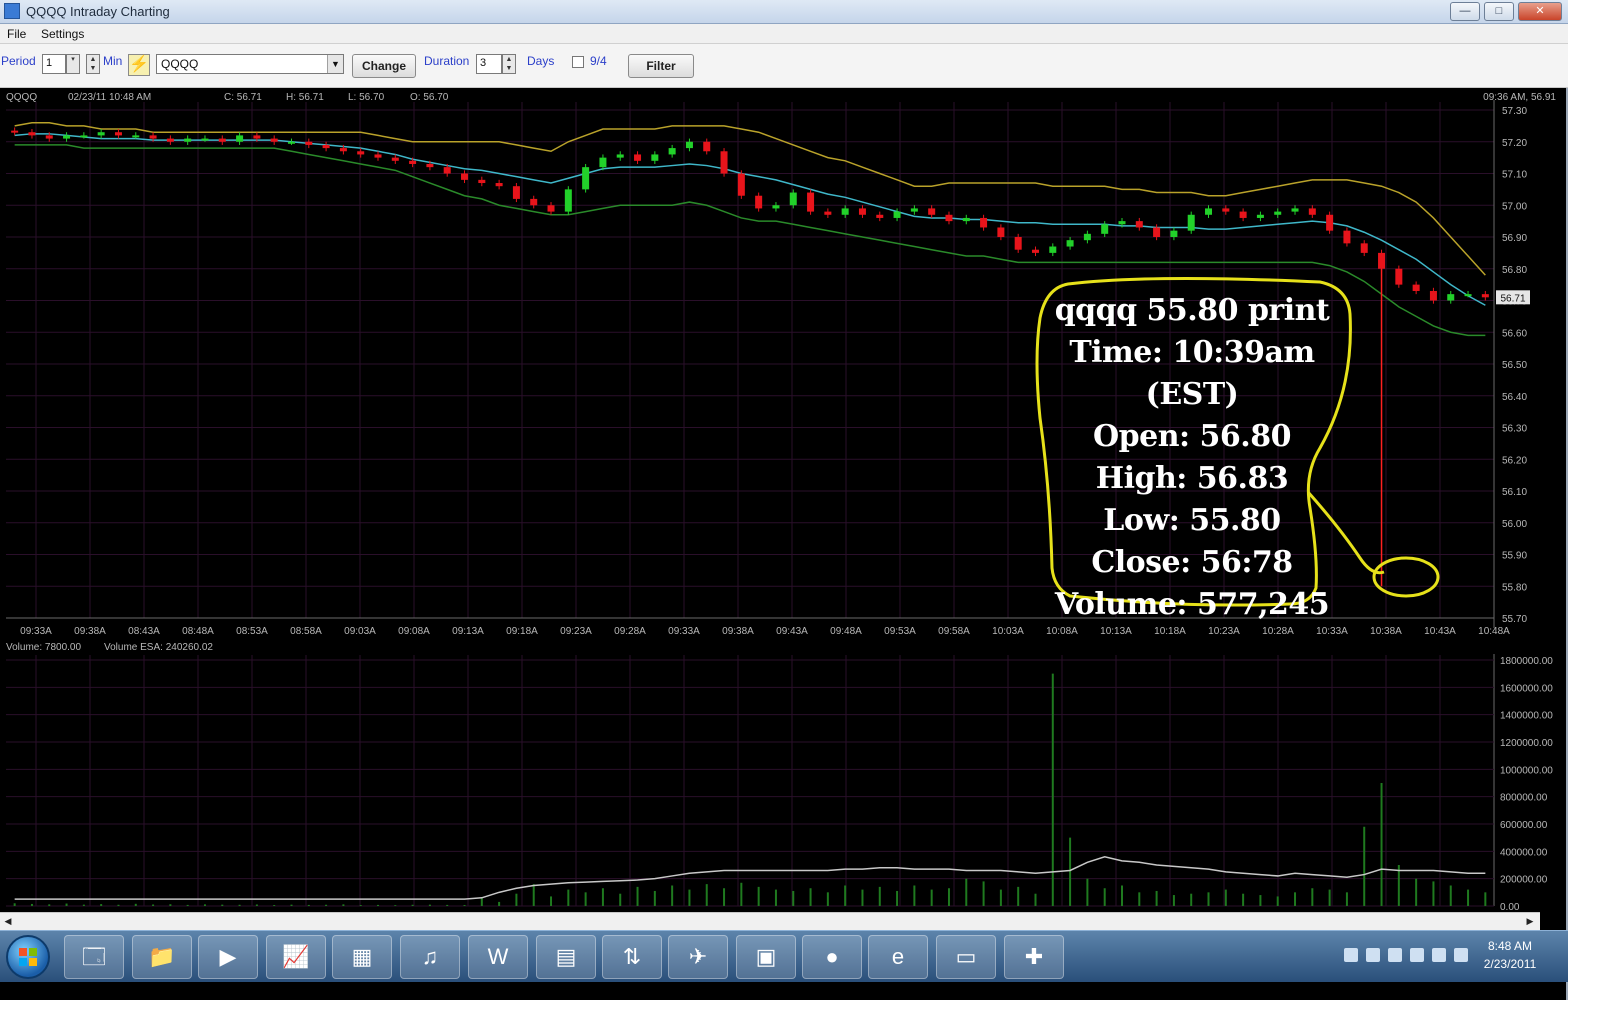 Image resolution: width=1610 pixels, height=1010 pixels. I want to click on chart-symbol-label: QQQQ, so click(21, 97).